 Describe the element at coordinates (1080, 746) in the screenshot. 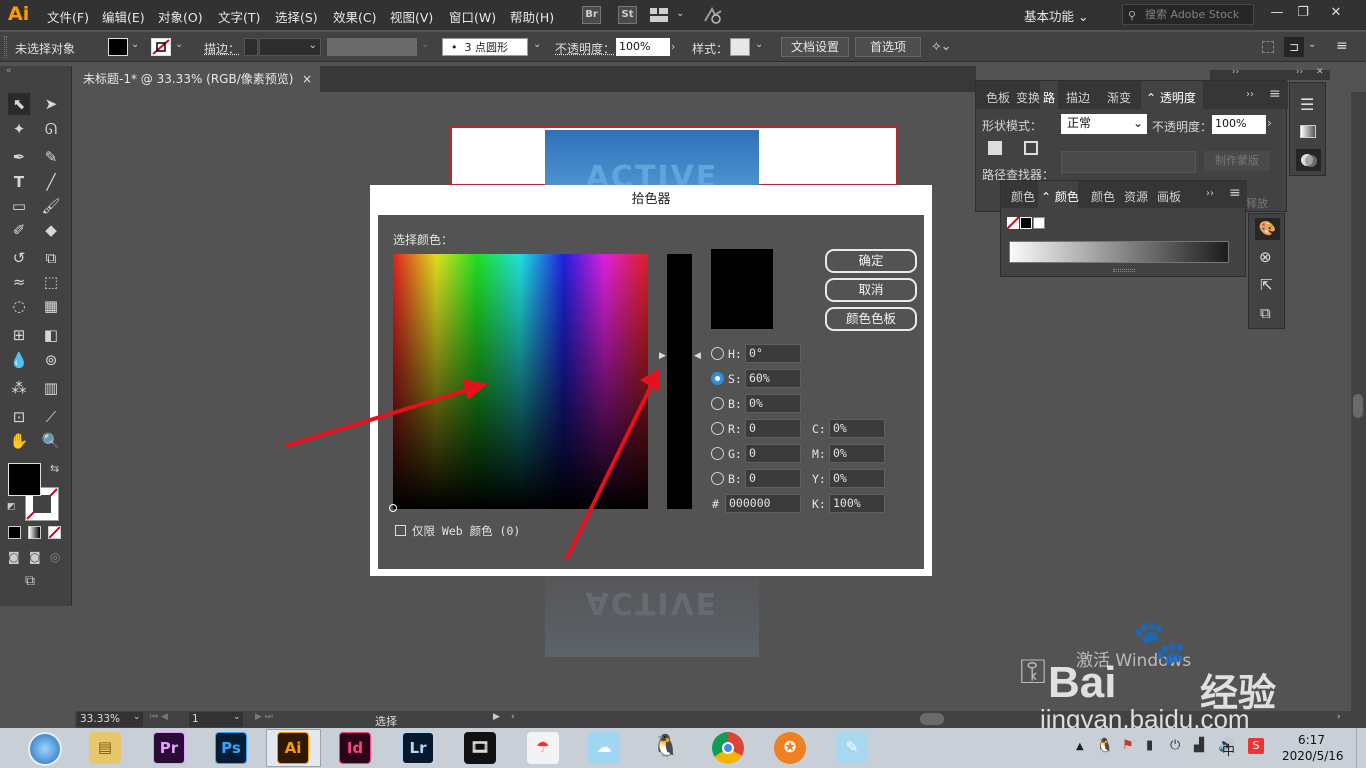

I see `tray-expand-icon: ▲` at that location.